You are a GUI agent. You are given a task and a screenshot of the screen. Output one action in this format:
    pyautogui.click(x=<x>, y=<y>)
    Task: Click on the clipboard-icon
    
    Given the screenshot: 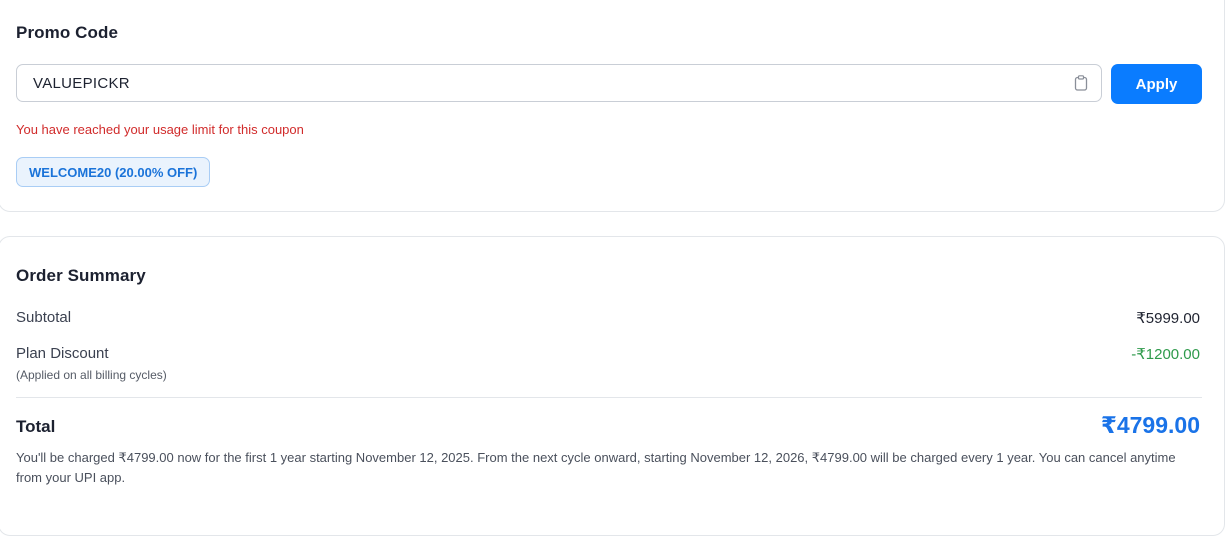 What is the action you would take?
    pyautogui.click(x=1081, y=83)
    